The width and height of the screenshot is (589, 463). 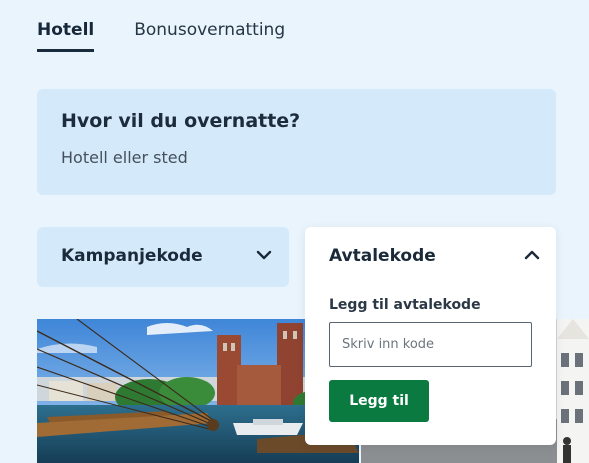 What do you see at coordinates (264, 255) in the screenshot?
I see `chevron-down-icon` at bounding box center [264, 255].